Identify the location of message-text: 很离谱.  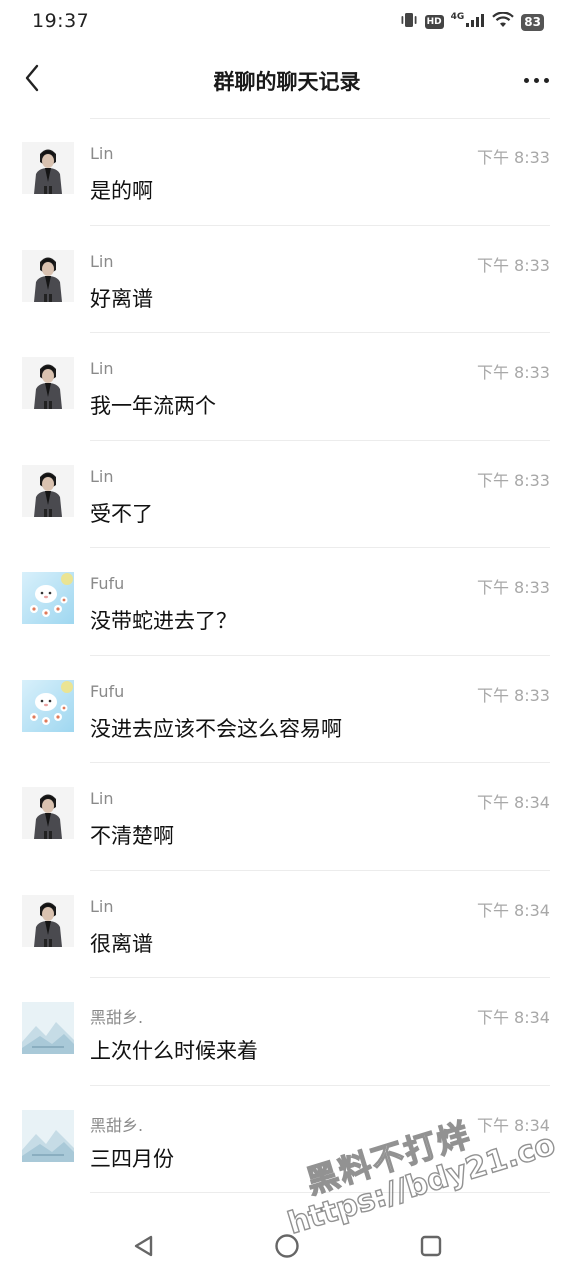
(121, 943).